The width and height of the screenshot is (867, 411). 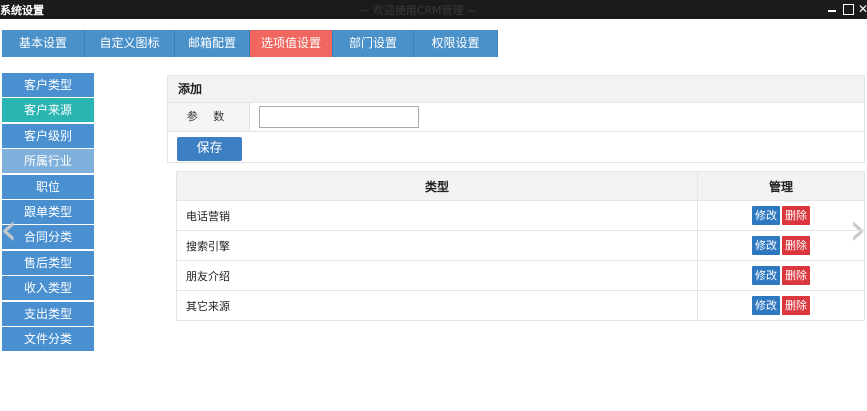 What do you see at coordinates (209, 149) in the screenshot?
I see `save-button: 保存` at bounding box center [209, 149].